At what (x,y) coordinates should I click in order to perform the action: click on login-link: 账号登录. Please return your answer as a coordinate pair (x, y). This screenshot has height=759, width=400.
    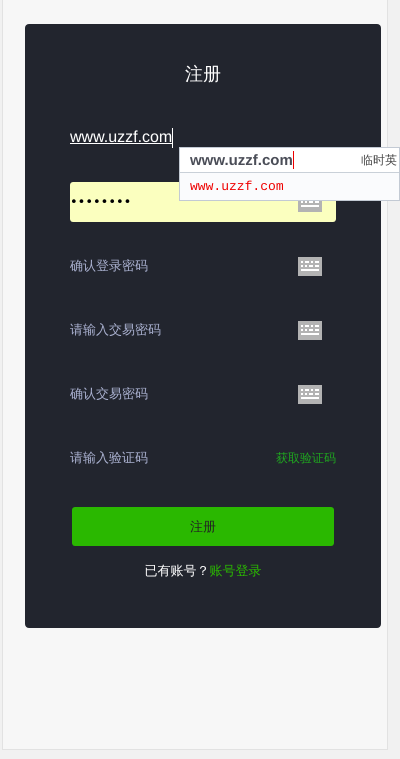
    Looking at the image, I should click on (236, 571).